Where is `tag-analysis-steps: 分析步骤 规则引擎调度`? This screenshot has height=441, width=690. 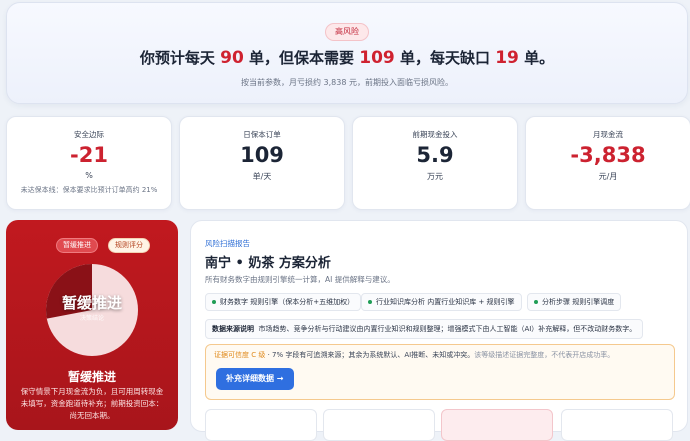 tag-analysis-steps: 分析步骤 规则引擎调度 is located at coordinates (574, 302).